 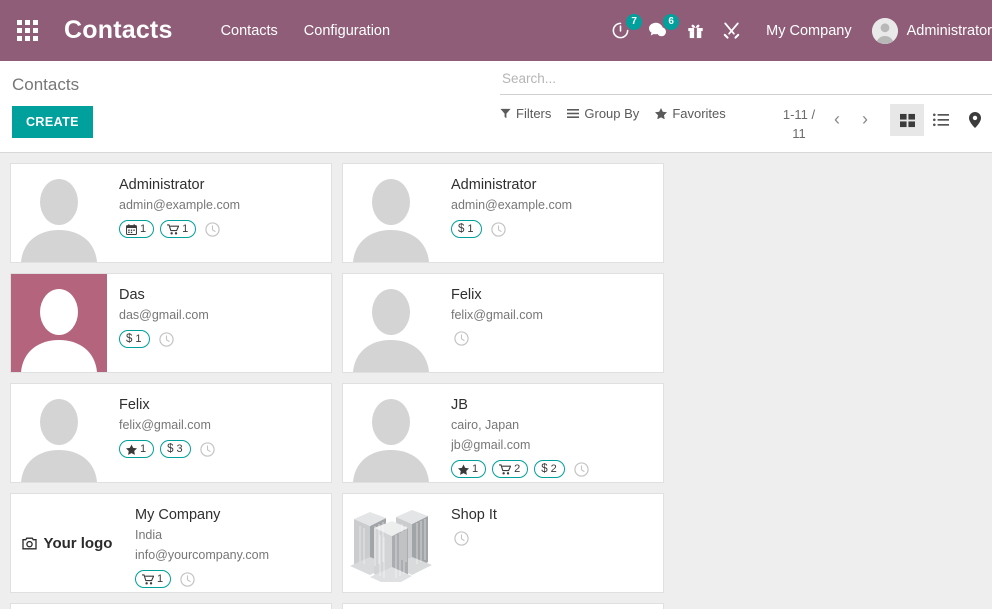 What do you see at coordinates (171, 606) in the screenshot?
I see `kanban-card: continentalconti@gmail.com 1 $ 1` at bounding box center [171, 606].